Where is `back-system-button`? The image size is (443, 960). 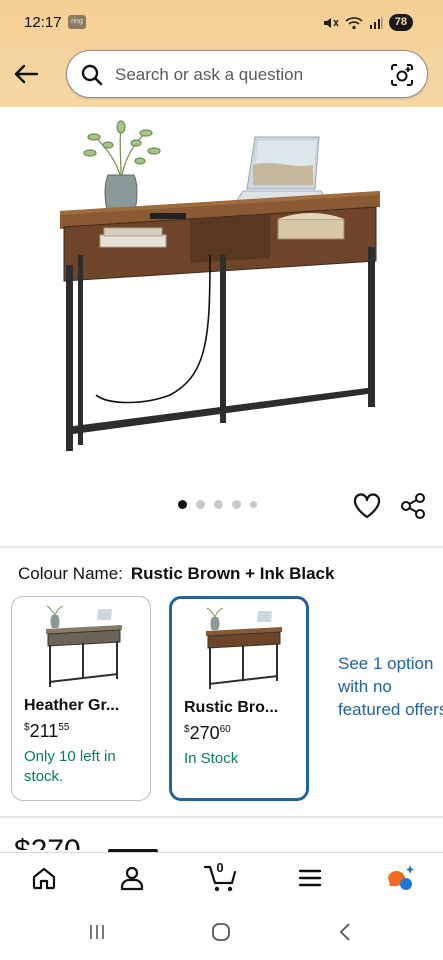
back-system-button is located at coordinates (345, 932).